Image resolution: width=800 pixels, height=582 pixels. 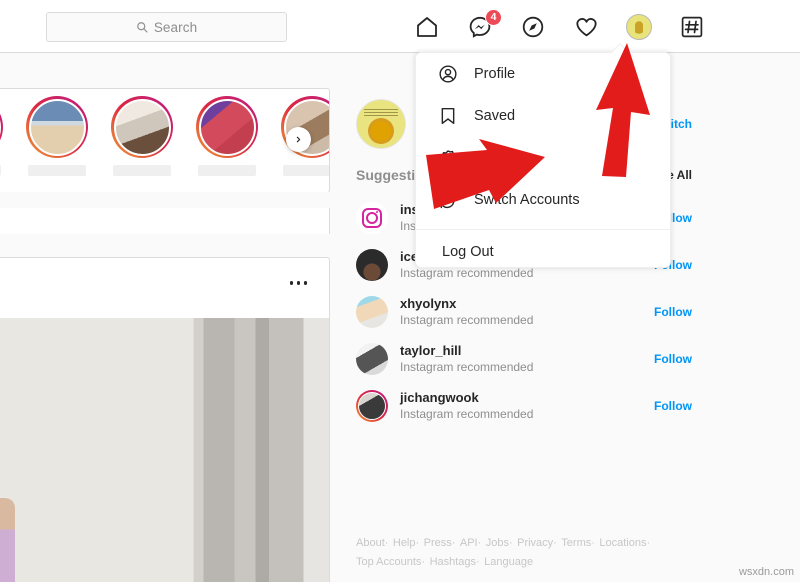 I want to click on profile-avatar-button, so click(x=639, y=27).